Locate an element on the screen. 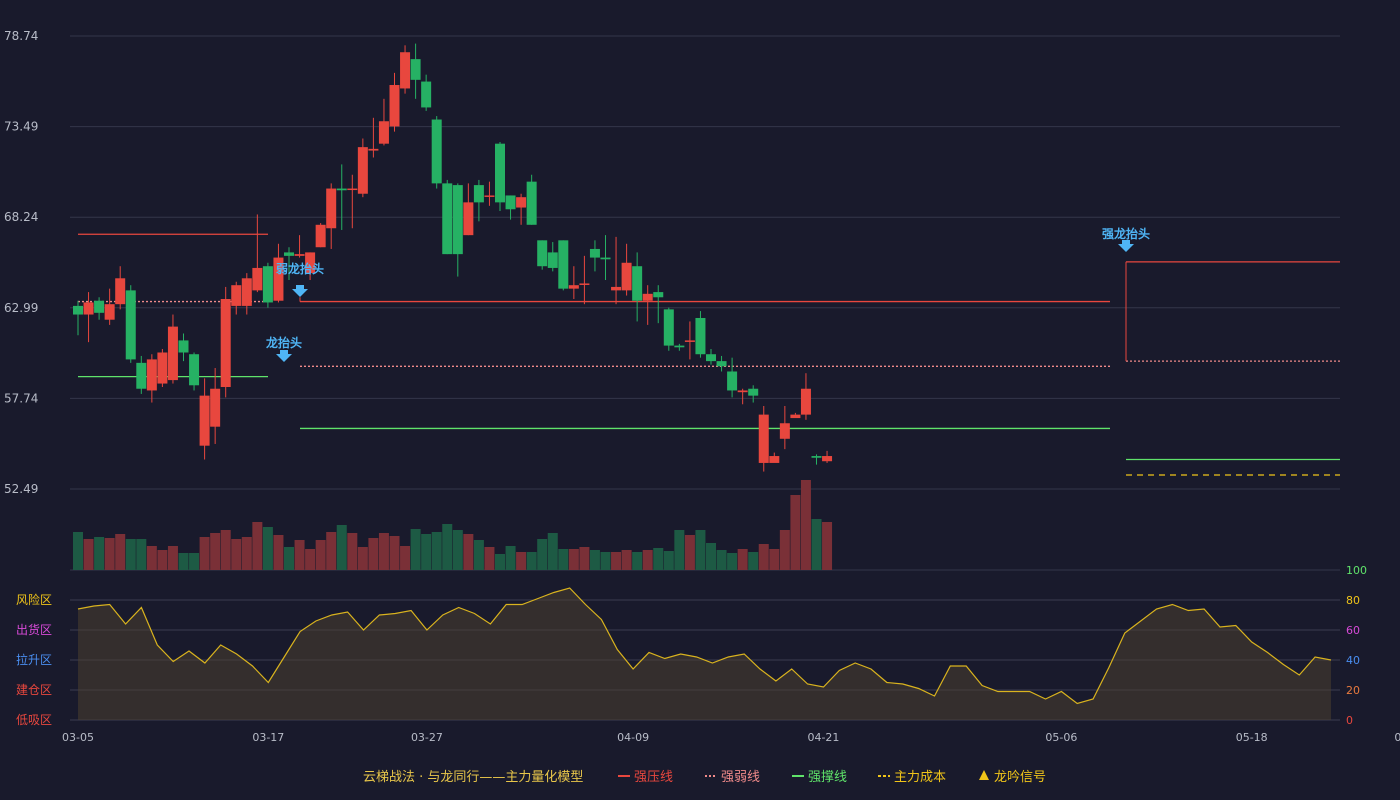  triangle-icon is located at coordinates (984, 775).